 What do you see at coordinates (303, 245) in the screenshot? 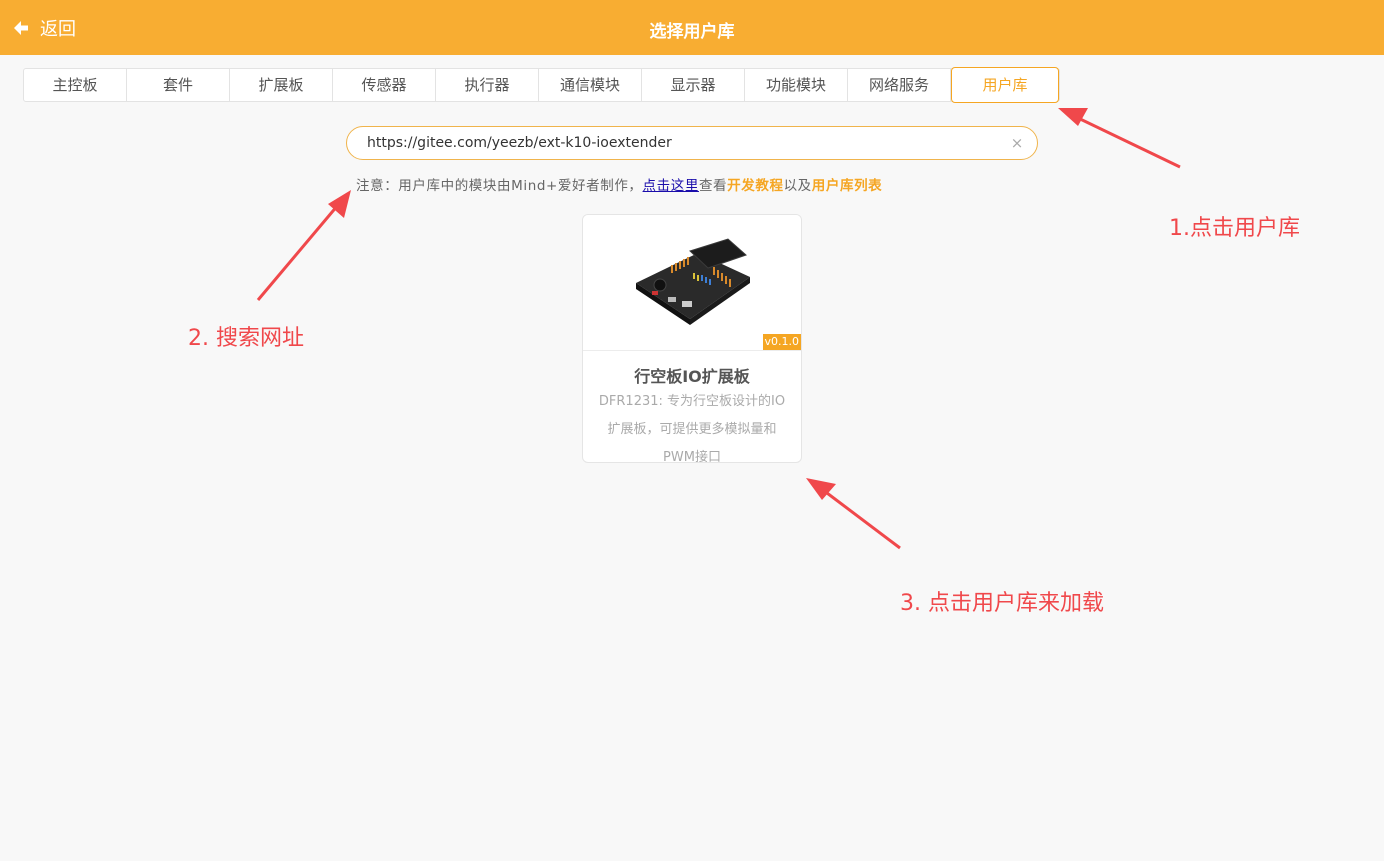
I see `arrow-step2` at bounding box center [303, 245].